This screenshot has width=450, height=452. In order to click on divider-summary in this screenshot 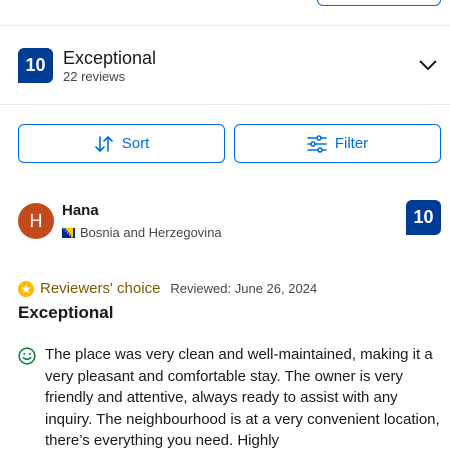, I will do `click(225, 104)`.